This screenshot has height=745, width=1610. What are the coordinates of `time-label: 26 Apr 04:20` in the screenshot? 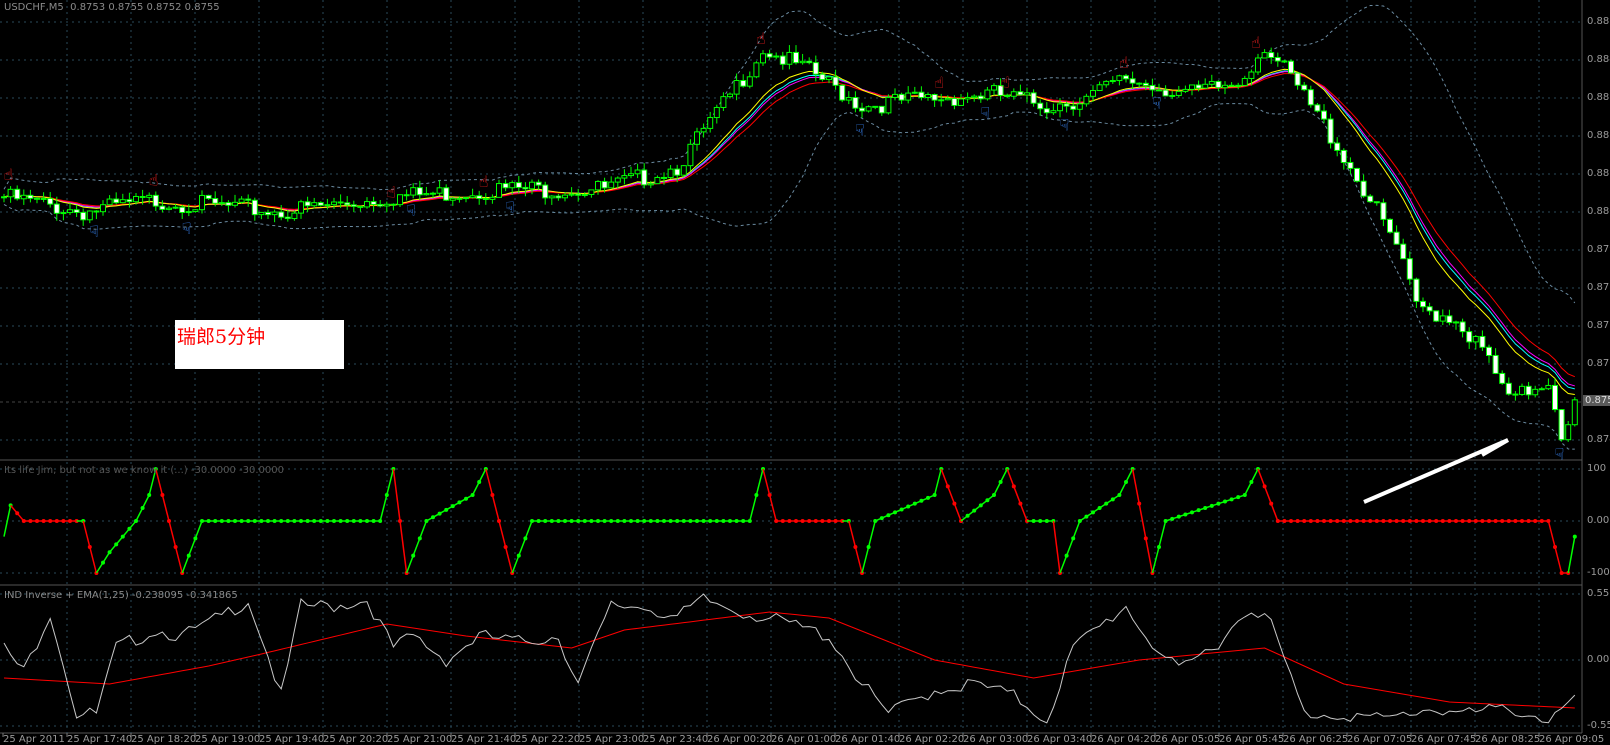 It's located at (1124, 739).